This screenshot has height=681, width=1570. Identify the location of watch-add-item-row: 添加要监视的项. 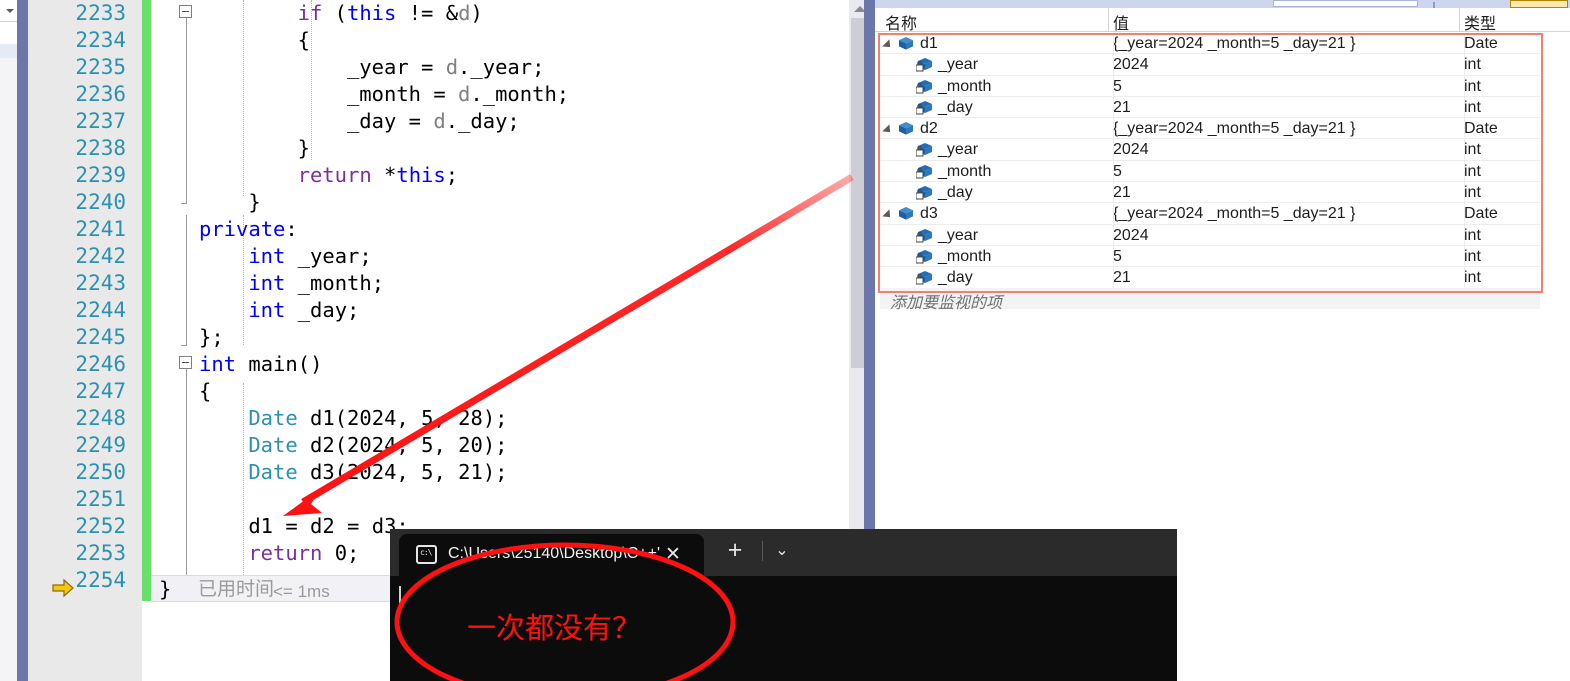
(1210, 300).